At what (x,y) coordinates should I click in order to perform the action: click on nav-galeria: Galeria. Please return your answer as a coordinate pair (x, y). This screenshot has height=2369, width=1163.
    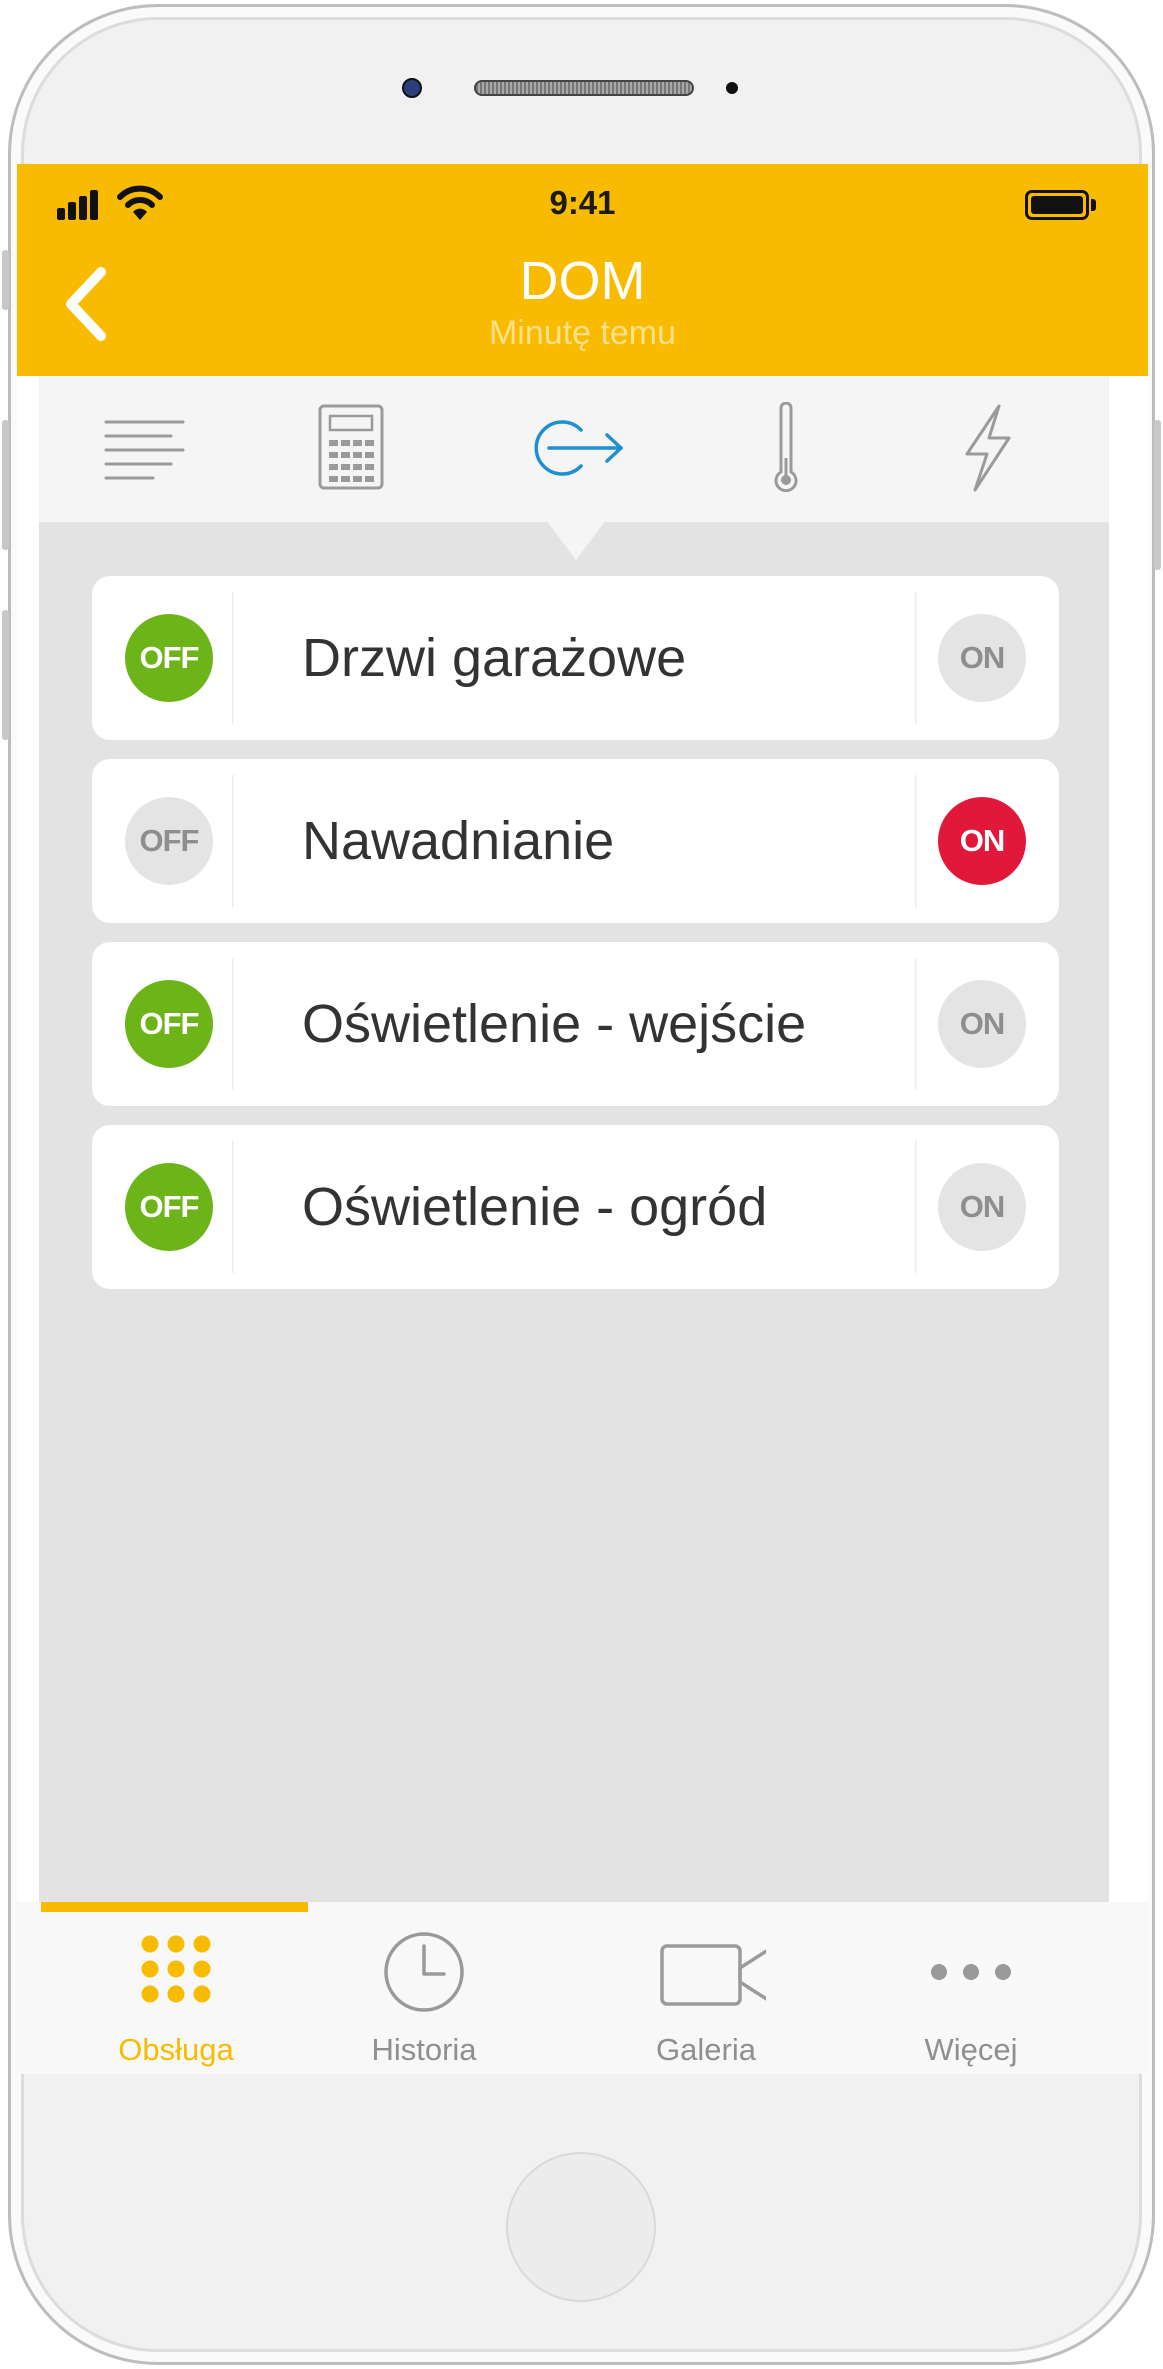
    Looking at the image, I should click on (706, 1996).